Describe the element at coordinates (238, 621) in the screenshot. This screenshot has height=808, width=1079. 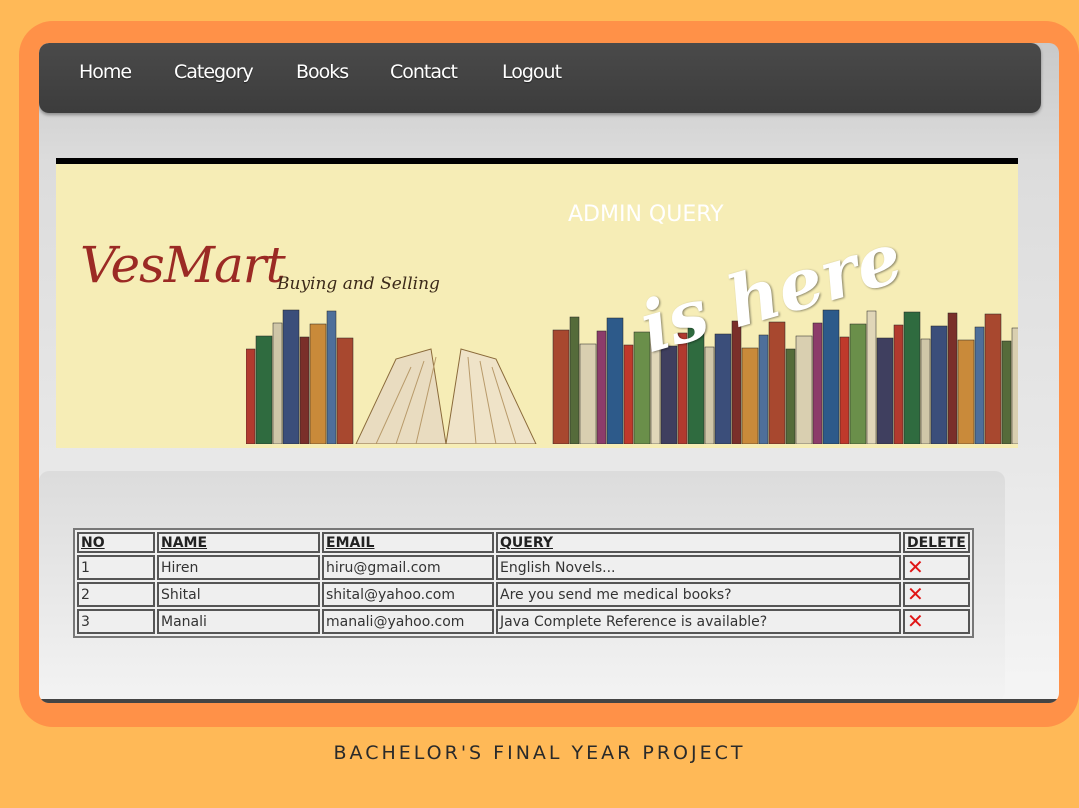
I see `cell-name: Manali` at that location.